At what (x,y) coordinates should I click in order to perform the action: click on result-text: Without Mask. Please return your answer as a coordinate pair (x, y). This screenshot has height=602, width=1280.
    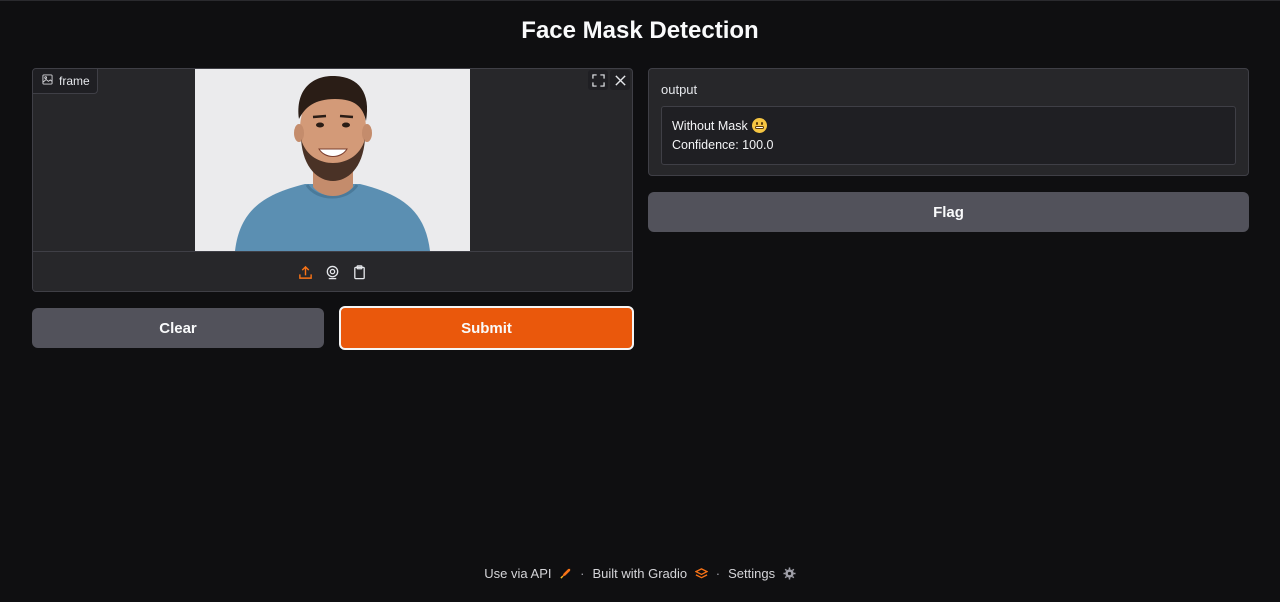
    Looking at the image, I should click on (710, 126).